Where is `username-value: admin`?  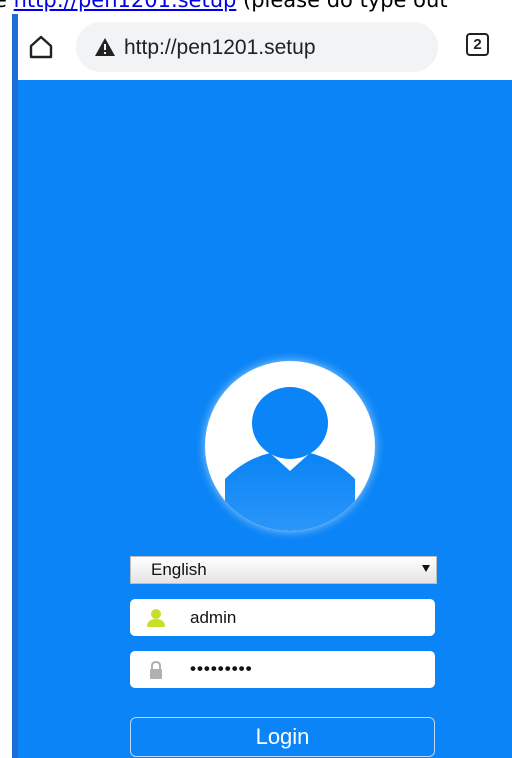
username-value: admin is located at coordinates (213, 617).